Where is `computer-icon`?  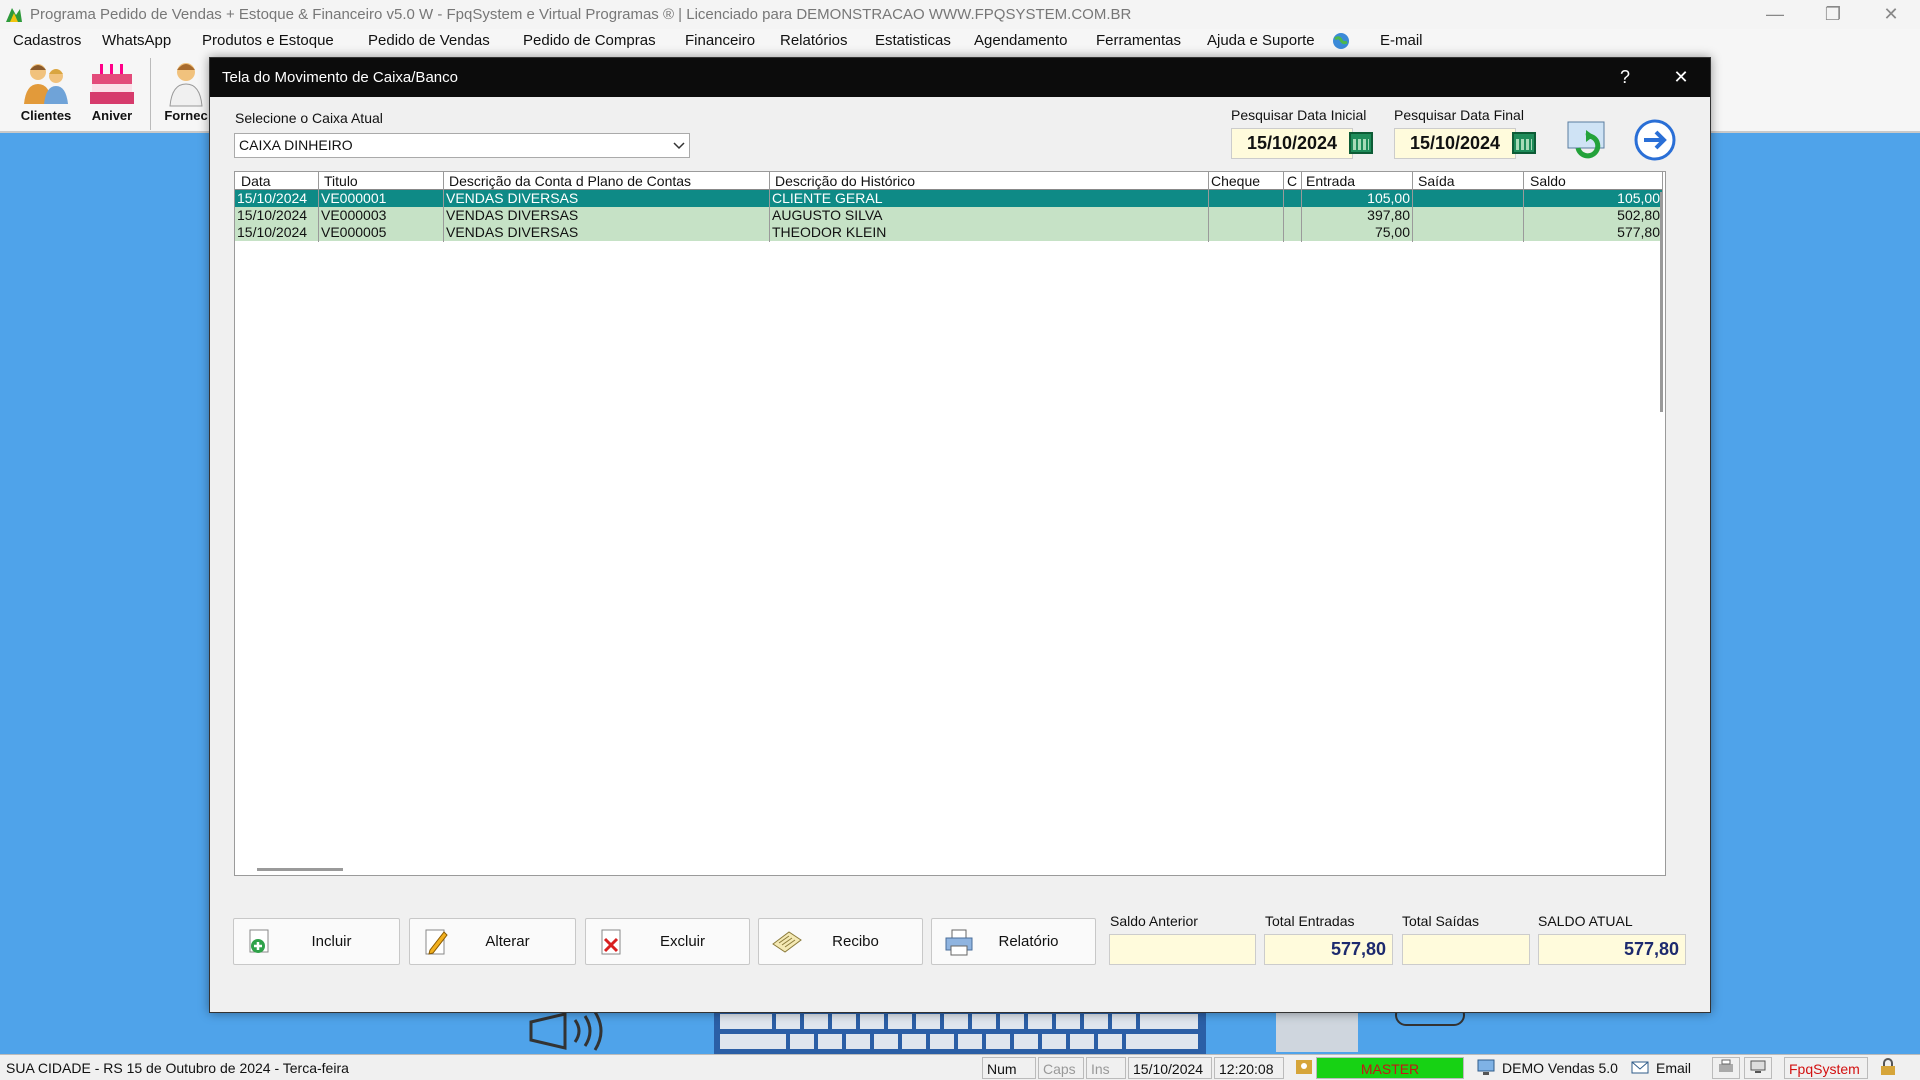 computer-icon is located at coordinates (1485, 1068).